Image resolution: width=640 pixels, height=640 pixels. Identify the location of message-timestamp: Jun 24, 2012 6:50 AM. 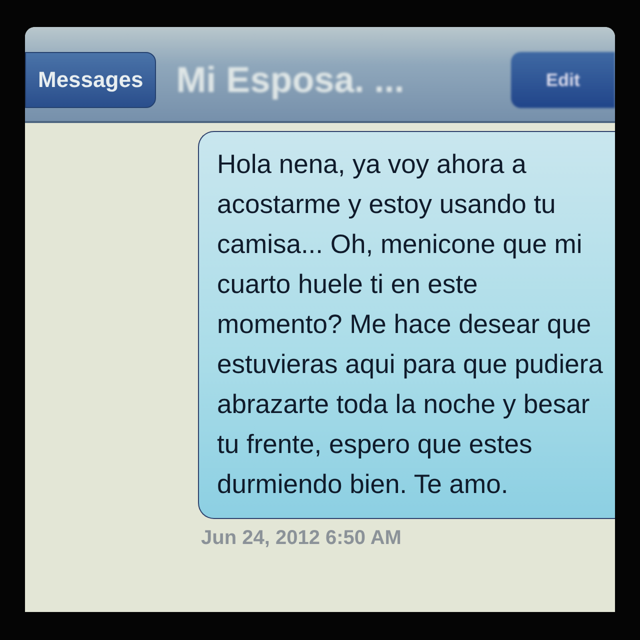
(301, 538).